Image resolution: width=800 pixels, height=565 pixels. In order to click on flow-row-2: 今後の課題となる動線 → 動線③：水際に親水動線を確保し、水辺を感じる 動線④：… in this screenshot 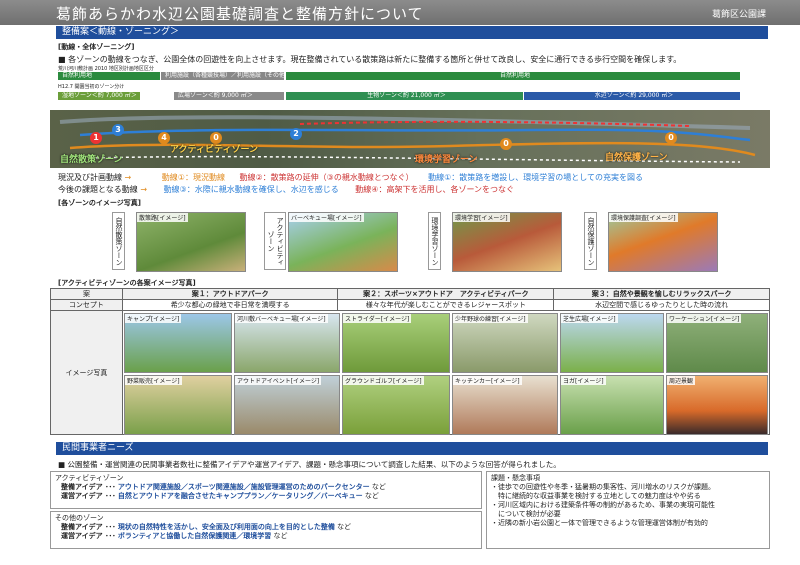, I will do `click(286, 189)`.